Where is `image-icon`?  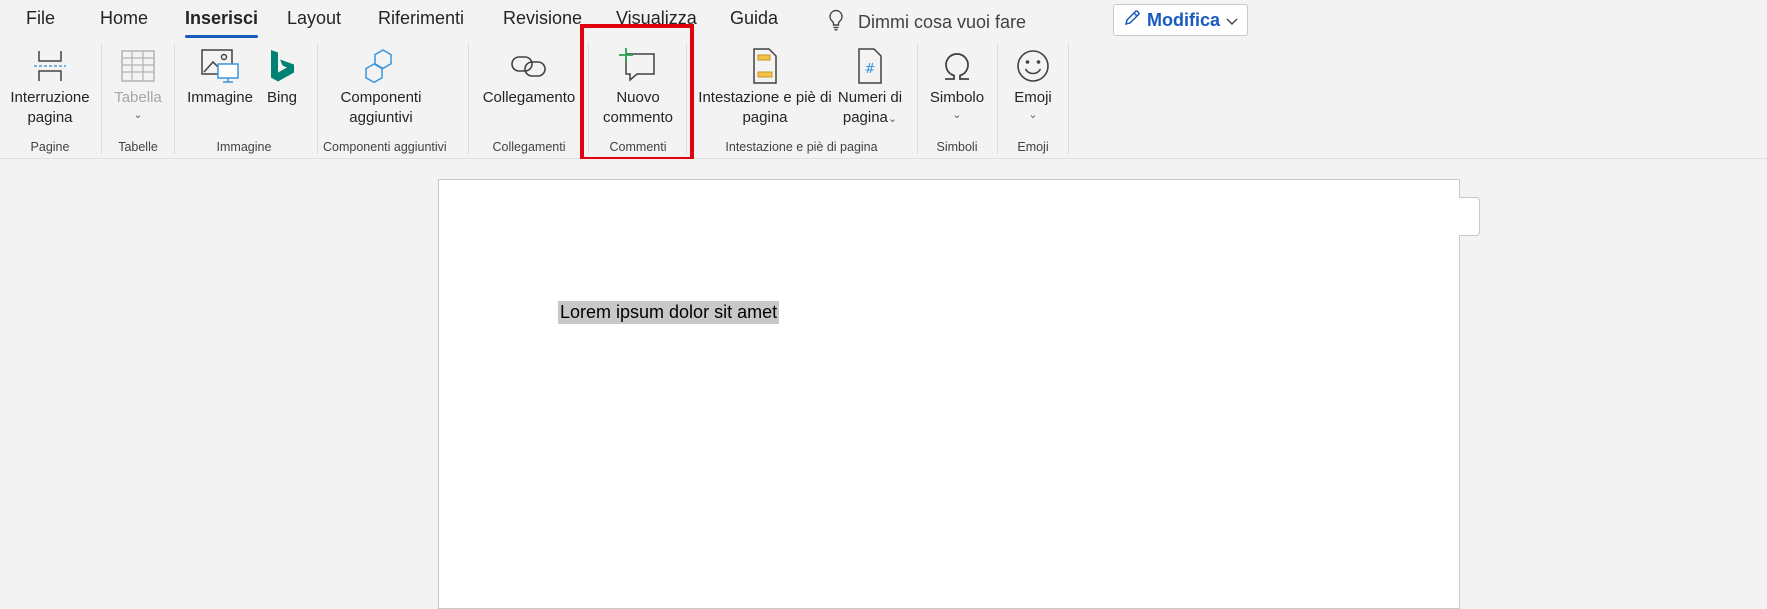
image-icon is located at coordinates (220, 66).